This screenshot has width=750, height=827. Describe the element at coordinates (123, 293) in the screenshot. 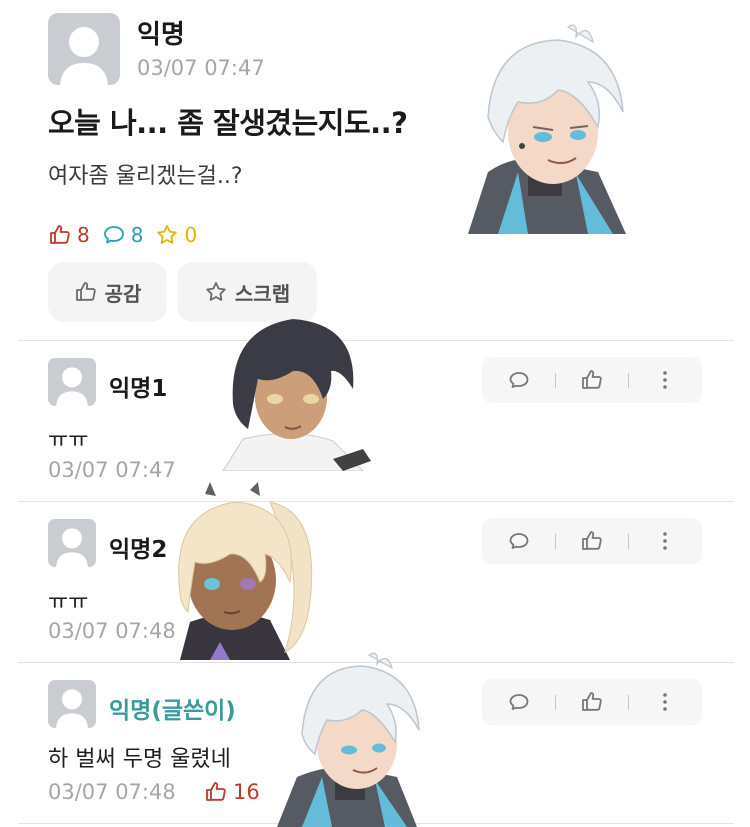

I see `like-button-label: 공감` at that location.